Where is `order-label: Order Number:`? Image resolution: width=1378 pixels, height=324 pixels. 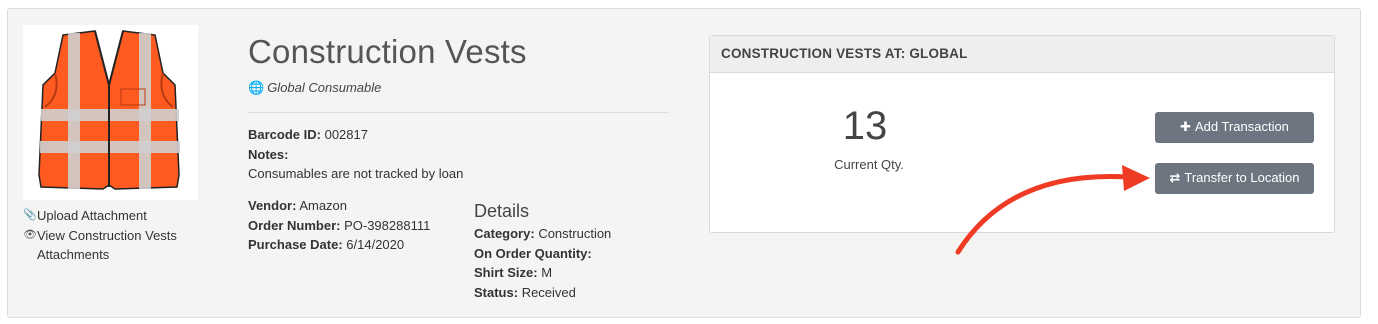
order-label: Order Number: is located at coordinates (294, 225).